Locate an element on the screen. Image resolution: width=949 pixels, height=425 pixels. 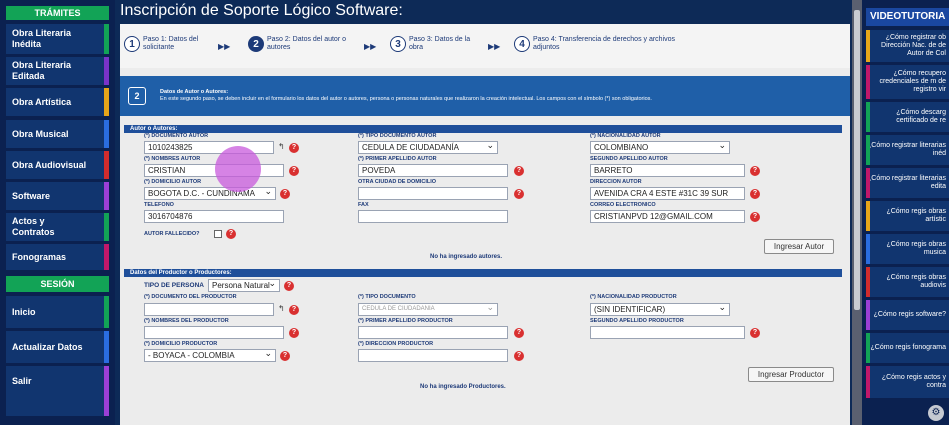
video-link: ¿Cómo regis obras musica is located at coordinates (907, 249).